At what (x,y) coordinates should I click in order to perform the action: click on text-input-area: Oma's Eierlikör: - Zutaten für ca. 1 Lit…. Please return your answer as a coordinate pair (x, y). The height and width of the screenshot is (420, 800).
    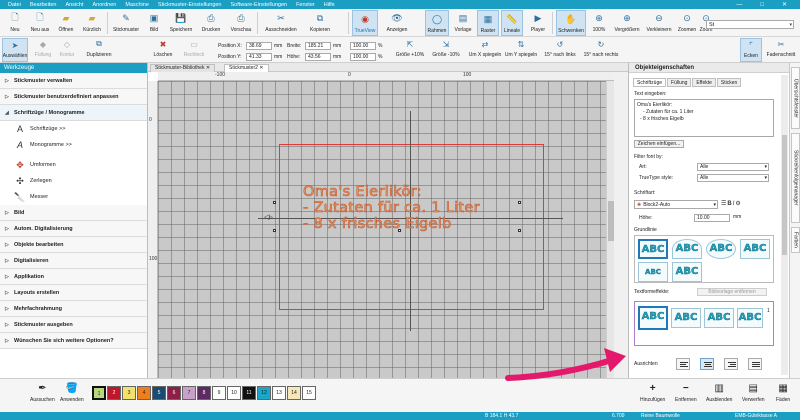
    Looking at the image, I should click on (704, 118).